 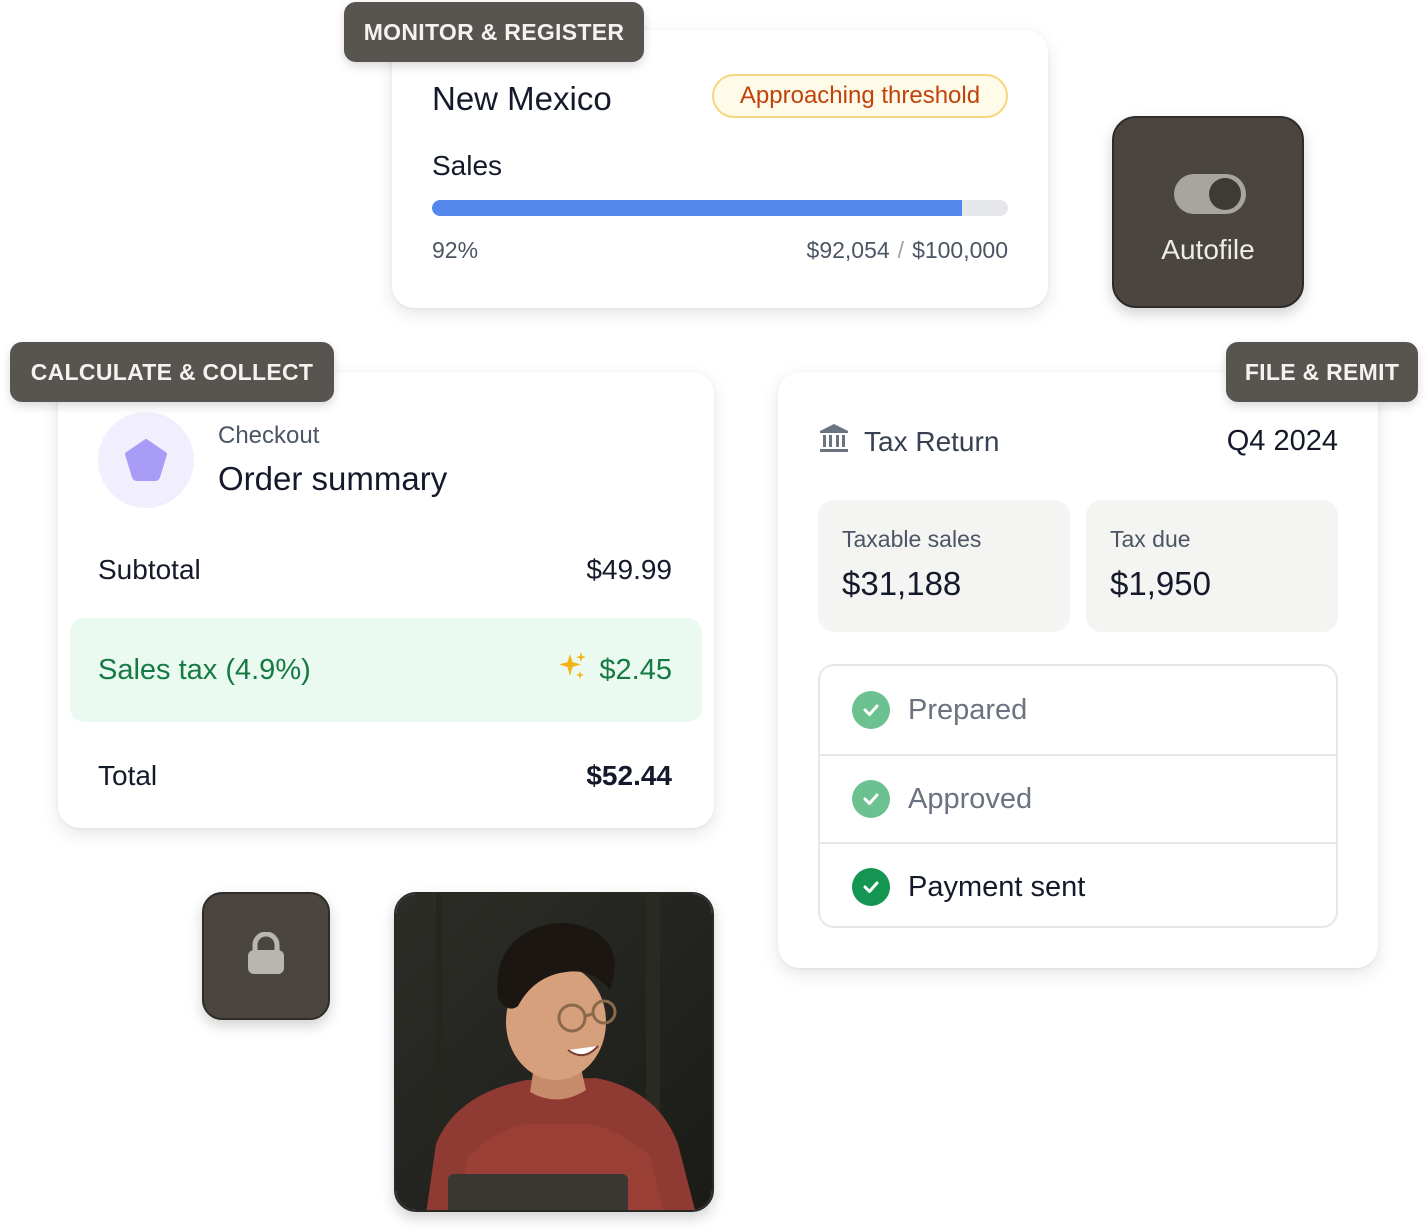 What do you see at coordinates (385, 776) in the screenshot?
I see `total-row: Total $52.44` at bounding box center [385, 776].